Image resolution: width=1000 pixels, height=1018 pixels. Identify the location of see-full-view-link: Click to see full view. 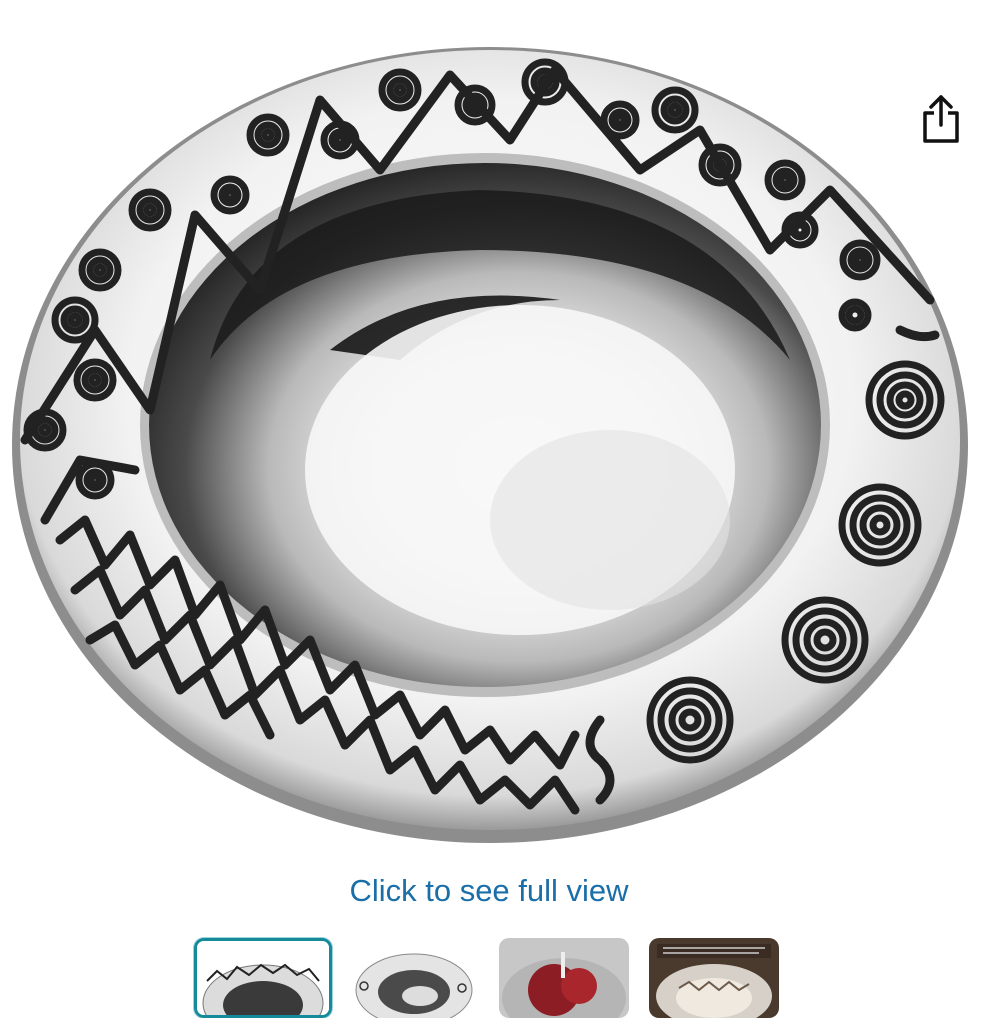
(489, 891).